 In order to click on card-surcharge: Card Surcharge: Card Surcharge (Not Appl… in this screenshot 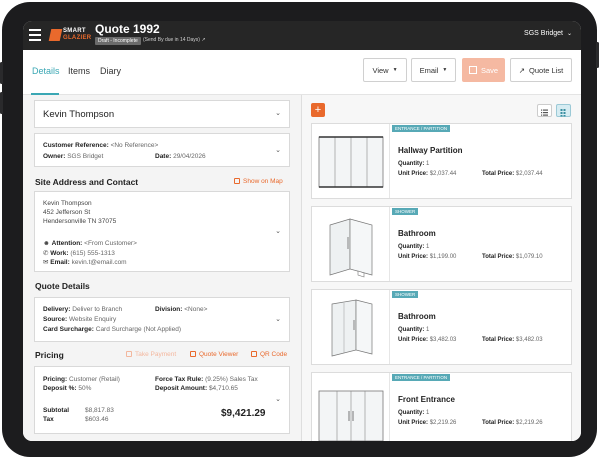, I will do `click(112, 329)`.